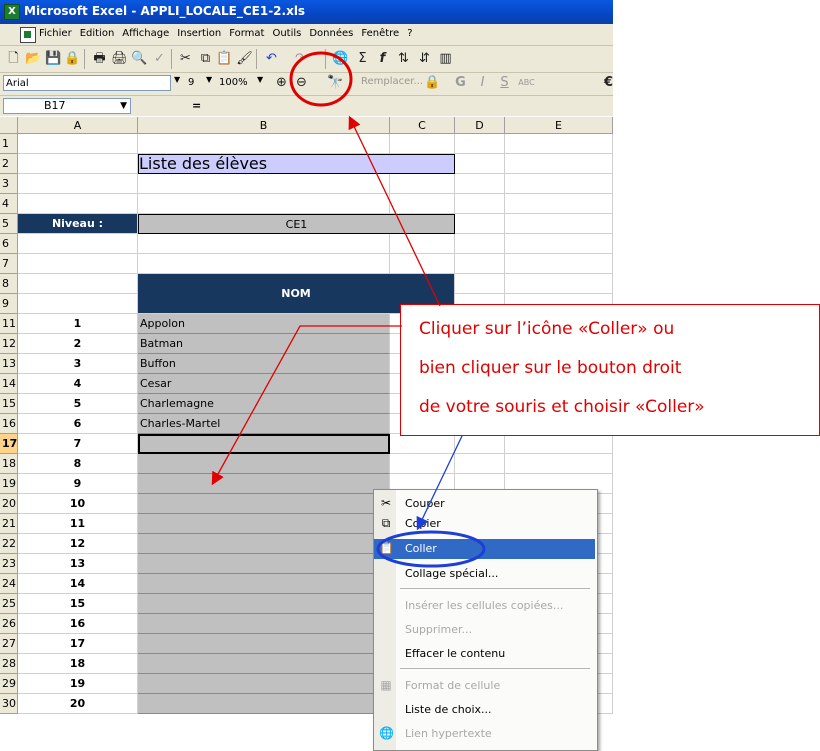  What do you see at coordinates (78, 504) in the screenshot?
I see `student-number: 10` at bounding box center [78, 504].